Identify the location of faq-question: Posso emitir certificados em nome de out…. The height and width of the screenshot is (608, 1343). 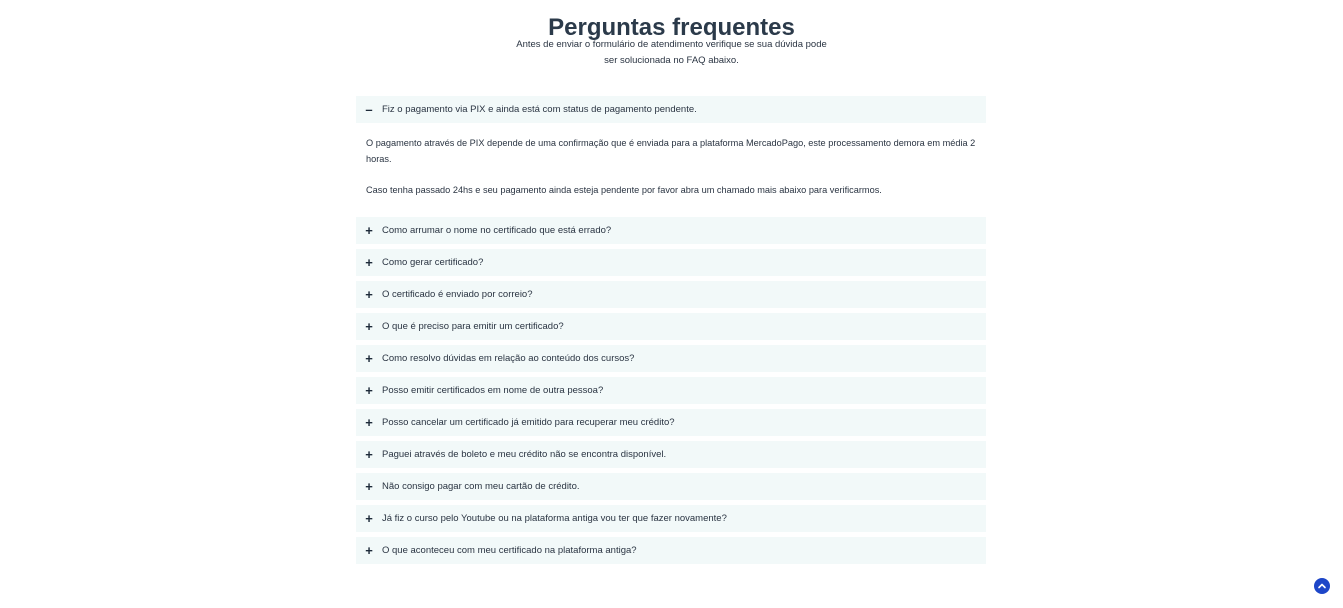
(493, 390).